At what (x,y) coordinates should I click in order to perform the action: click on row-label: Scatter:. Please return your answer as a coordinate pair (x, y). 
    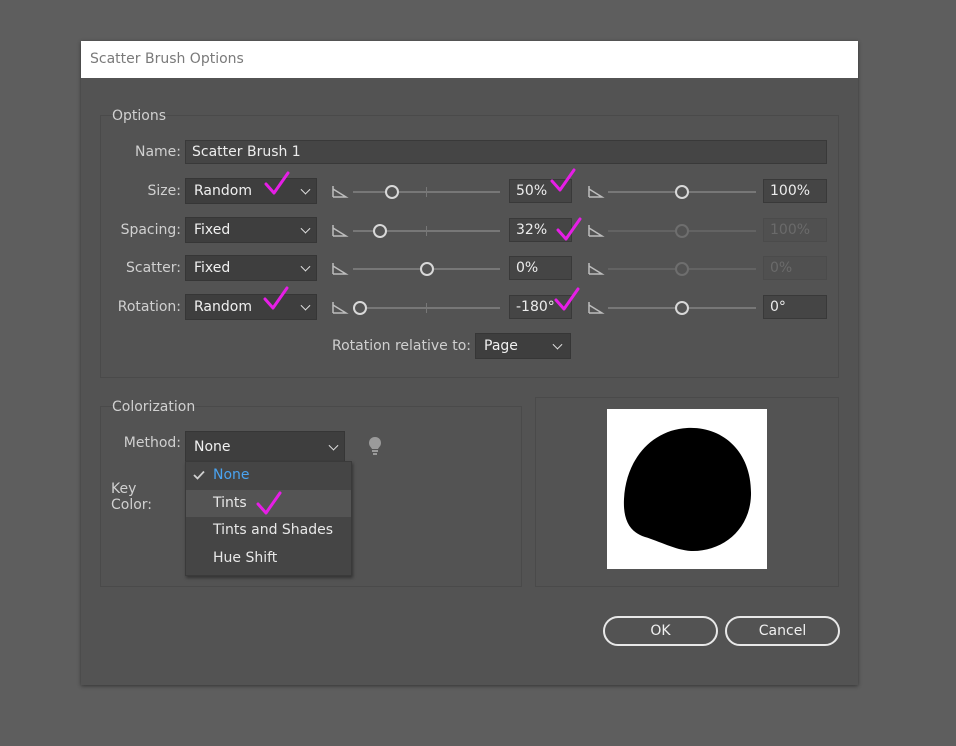
    Looking at the image, I should click on (153, 268).